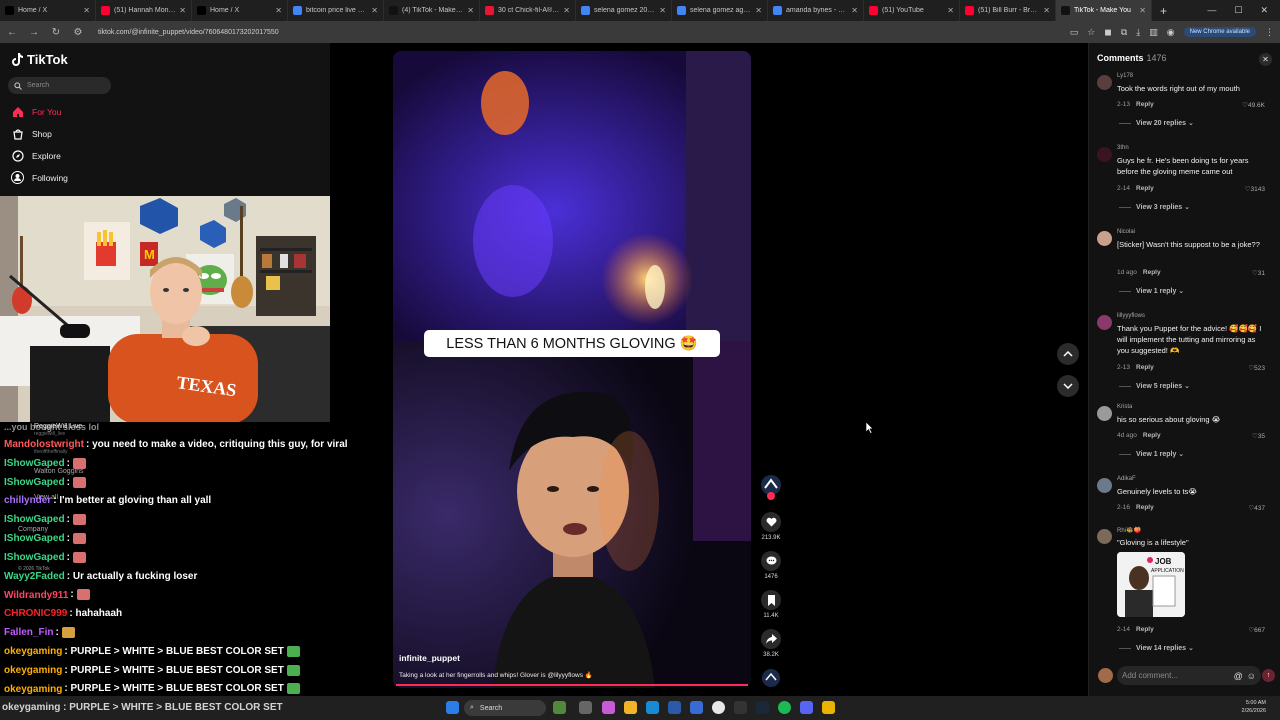 The width and height of the screenshot is (1280, 720). I want to click on back-icon: ←, so click(12, 32).